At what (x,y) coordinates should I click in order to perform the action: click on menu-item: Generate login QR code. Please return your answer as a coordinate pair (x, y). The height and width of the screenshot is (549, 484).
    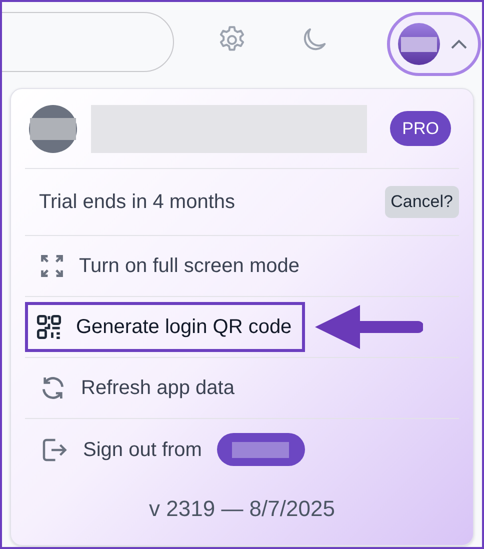
    Looking at the image, I should click on (165, 327).